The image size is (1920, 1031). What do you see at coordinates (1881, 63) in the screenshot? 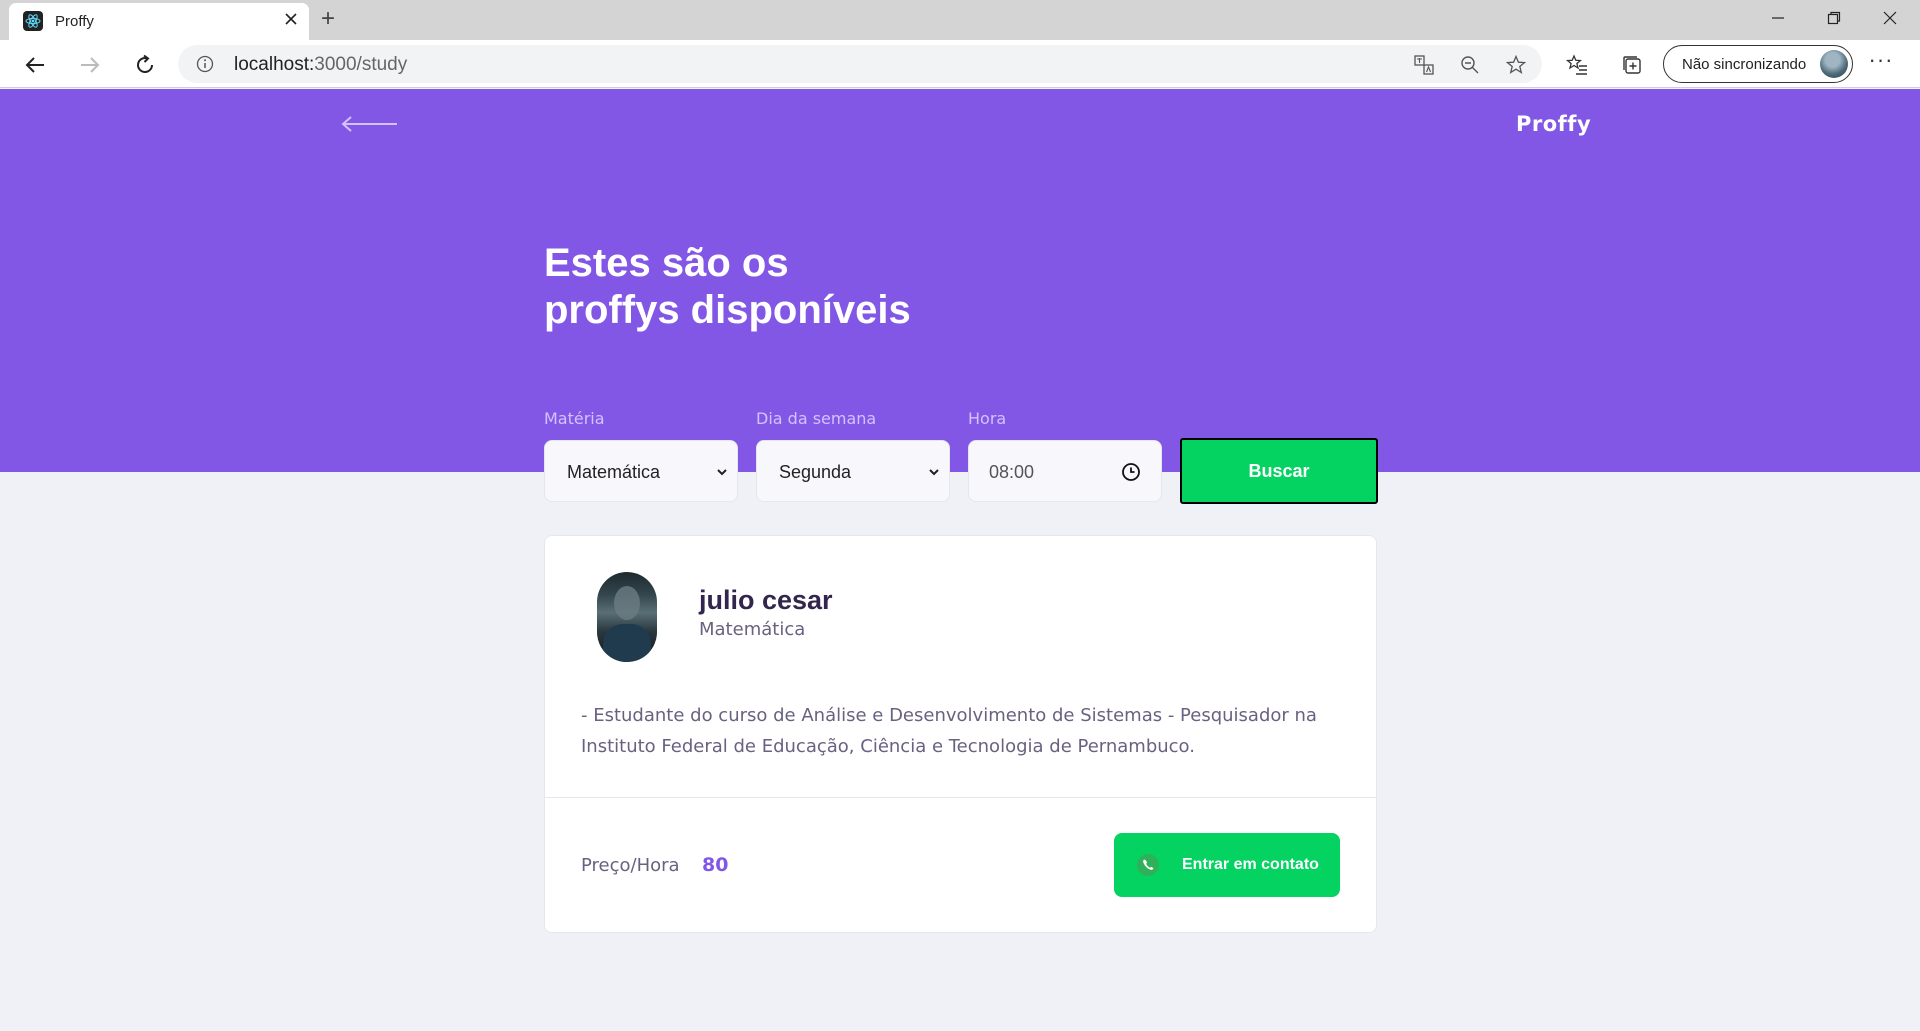
I see `more-options-button: ···` at bounding box center [1881, 63].